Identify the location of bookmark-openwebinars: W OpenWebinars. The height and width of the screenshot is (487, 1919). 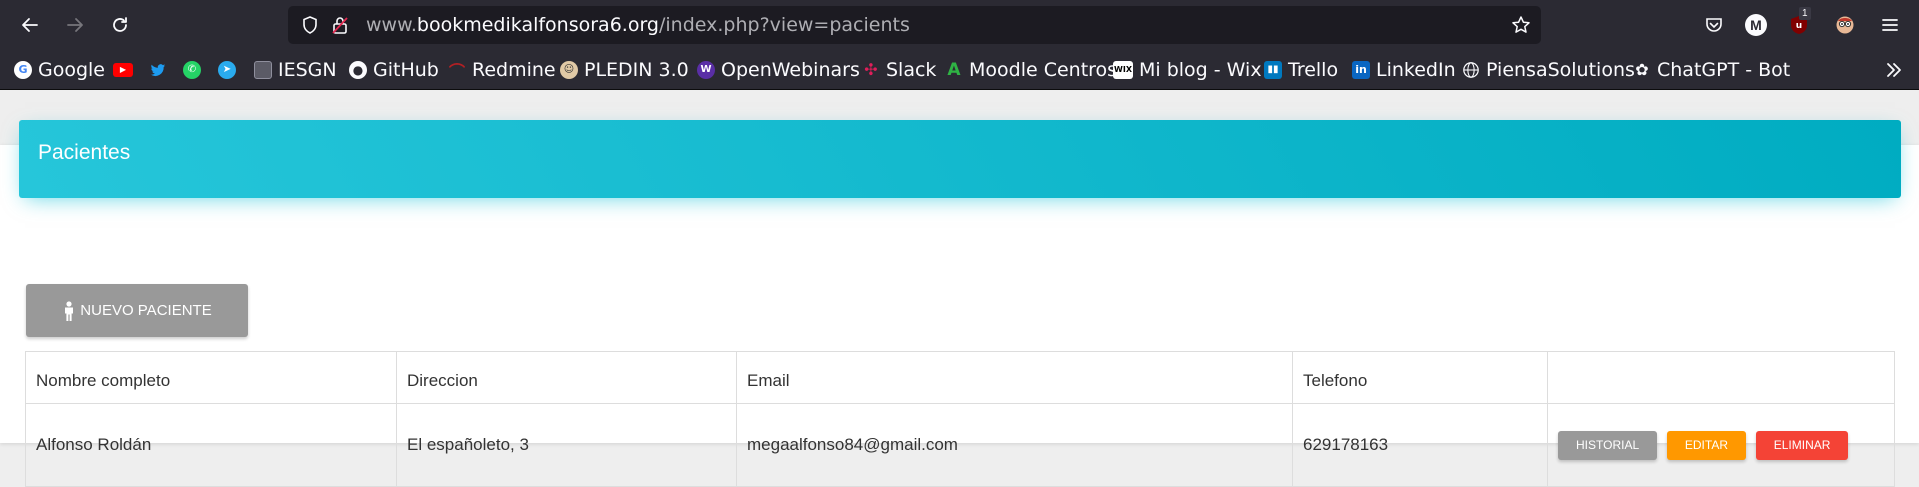
(778, 69).